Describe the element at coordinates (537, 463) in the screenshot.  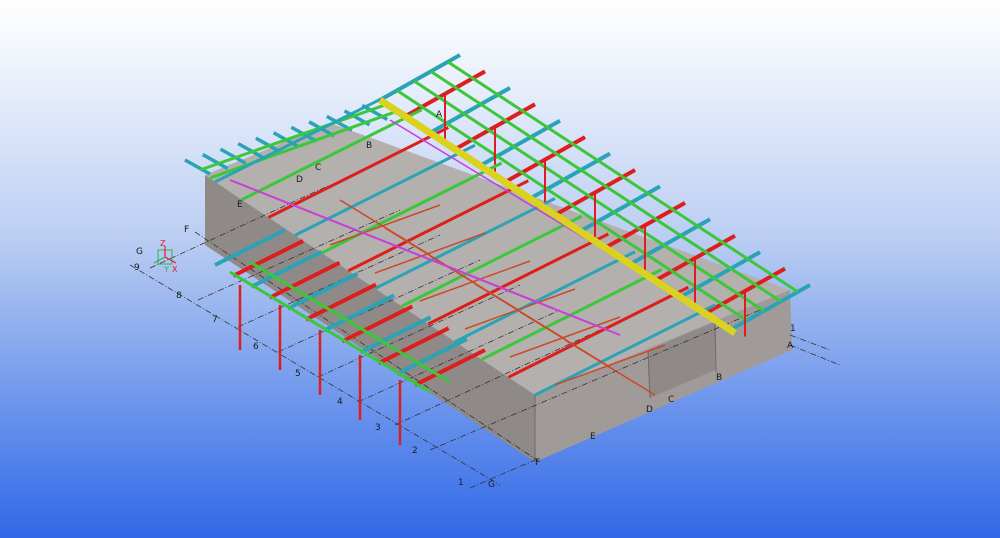
I see `grid-label-F-bottom: F` at that location.